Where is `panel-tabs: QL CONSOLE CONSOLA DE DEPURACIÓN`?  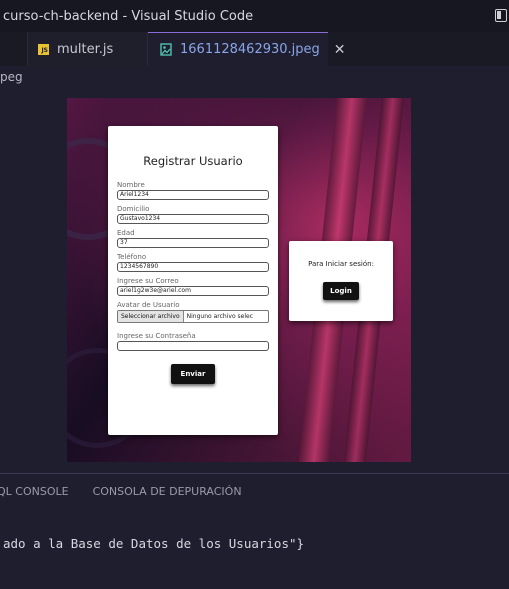 panel-tabs: QL CONSOLE CONSOLA DE DEPURACIÓN is located at coordinates (254, 491).